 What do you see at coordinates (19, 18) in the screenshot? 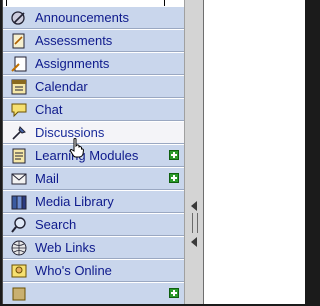
I see `announcements-icon` at bounding box center [19, 18].